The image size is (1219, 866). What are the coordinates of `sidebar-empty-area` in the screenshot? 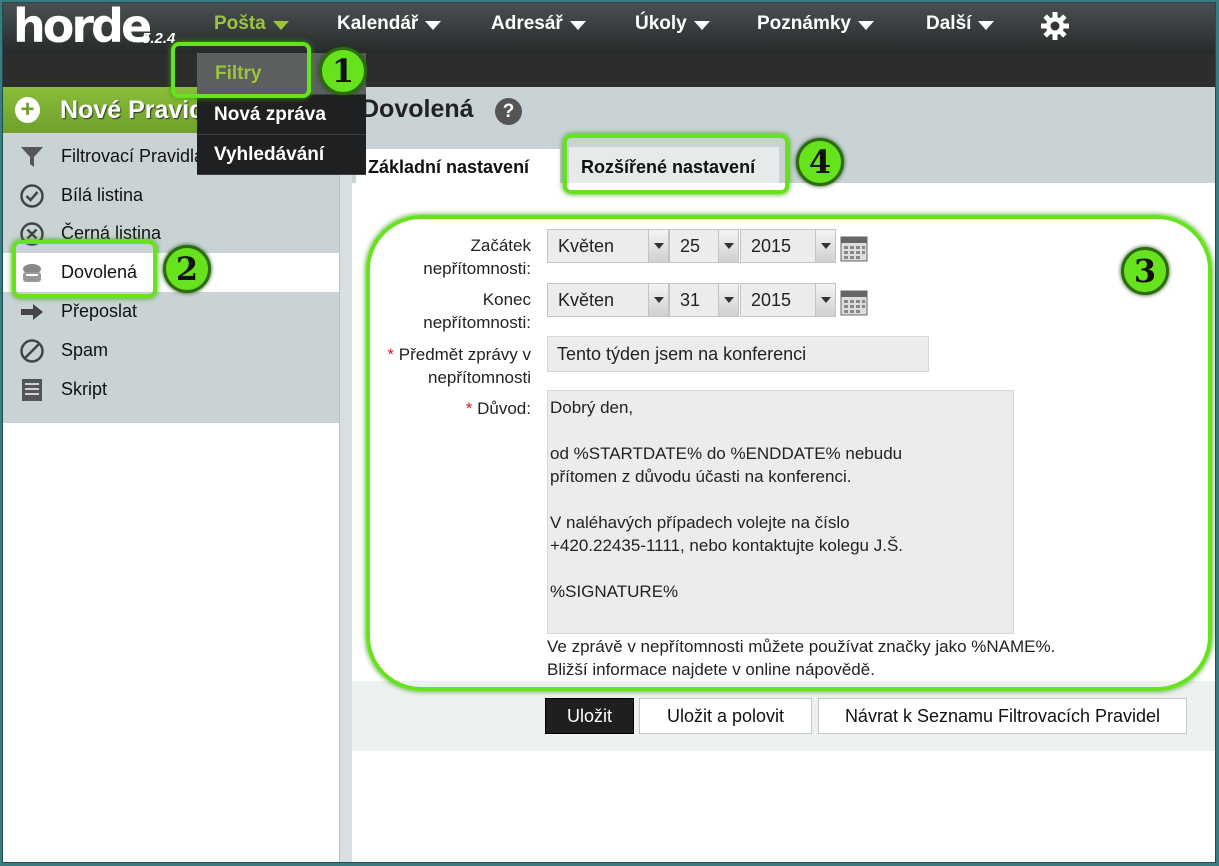 It's located at (171, 642).